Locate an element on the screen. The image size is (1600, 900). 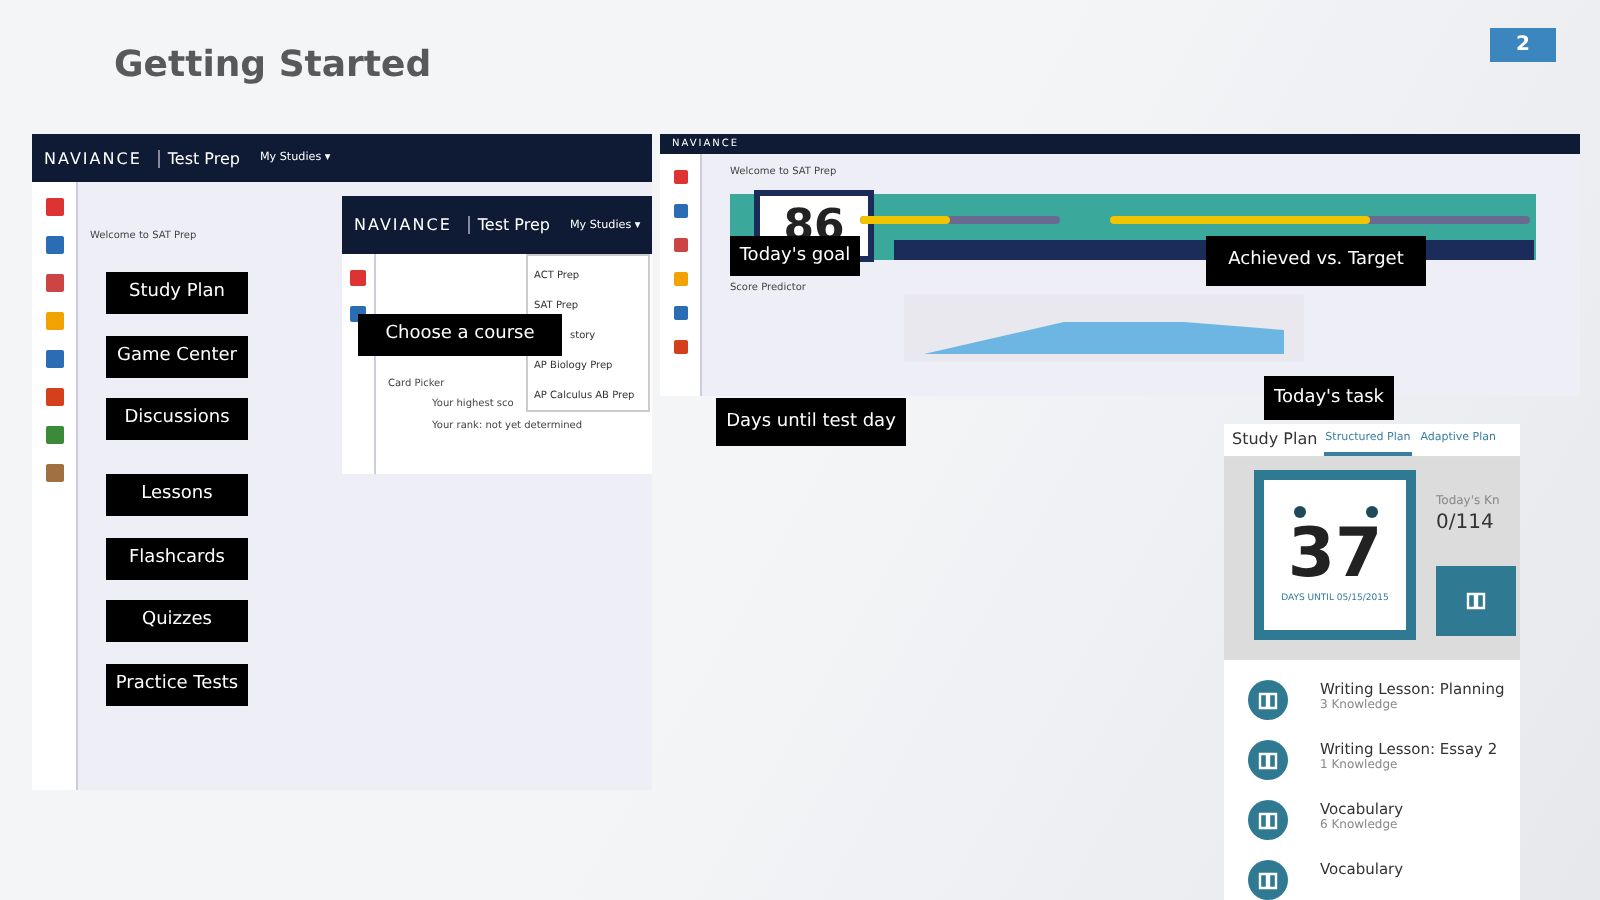
callout-label: Today's goal is located at coordinates (795, 256).